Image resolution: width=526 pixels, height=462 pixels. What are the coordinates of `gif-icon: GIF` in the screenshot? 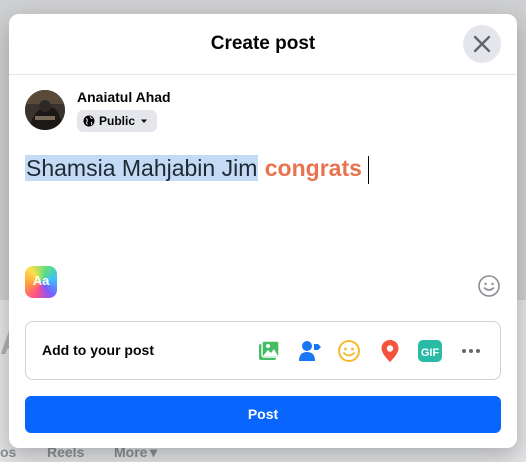 It's located at (430, 351).